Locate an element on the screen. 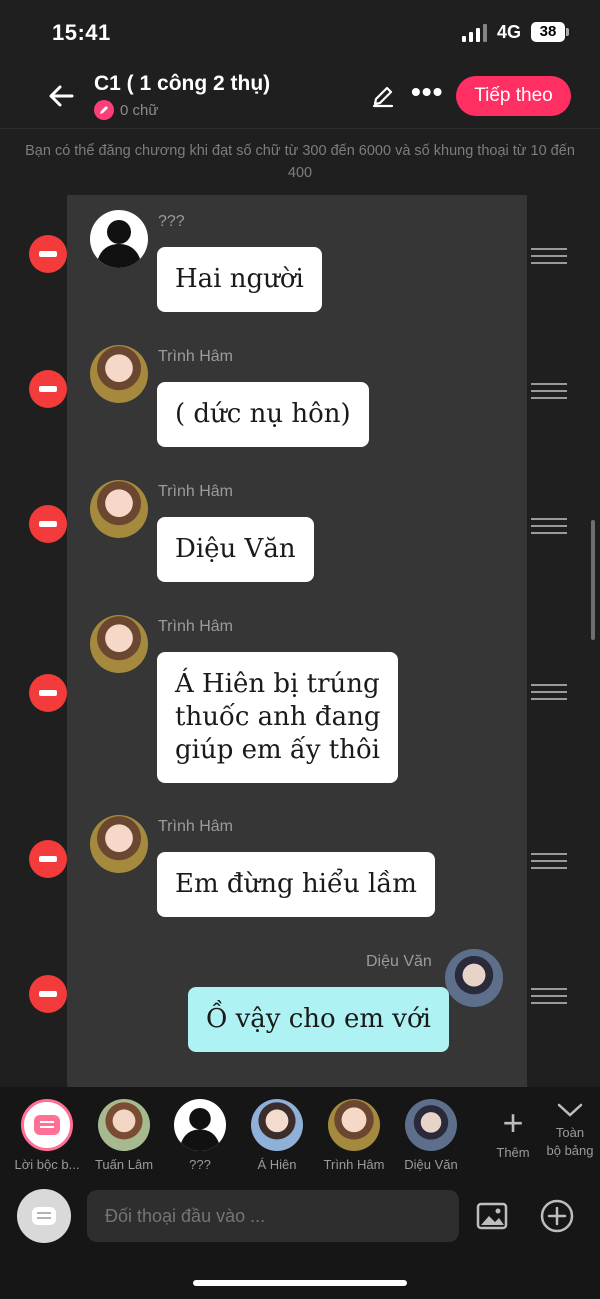 The height and width of the screenshot is (1299, 600). character-name: ??? is located at coordinates (200, 1164).